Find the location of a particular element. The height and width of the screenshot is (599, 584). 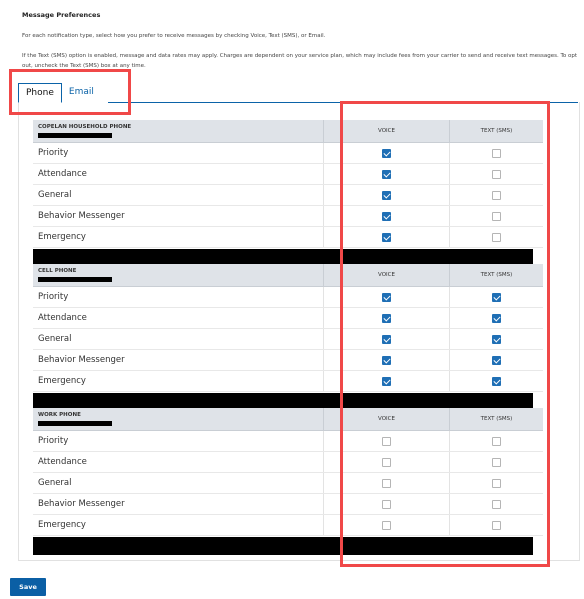

tab-bar: Phone Email is located at coordinates (59, 93).